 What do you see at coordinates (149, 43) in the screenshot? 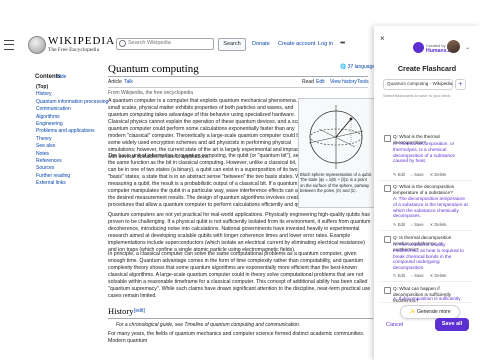
I see `search-placeholder: Search Wikipedia` at bounding box center [149, 43].